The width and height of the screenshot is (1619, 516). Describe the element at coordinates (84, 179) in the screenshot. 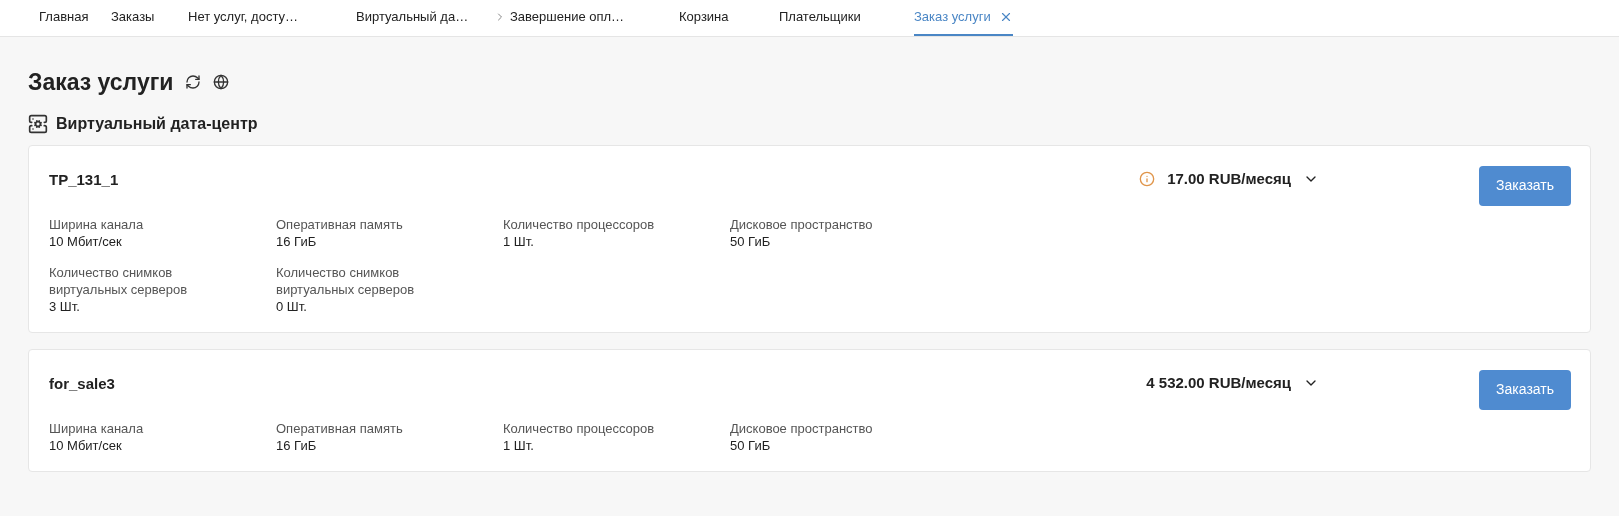

I see `plan-name: TP_131_1` at that location.